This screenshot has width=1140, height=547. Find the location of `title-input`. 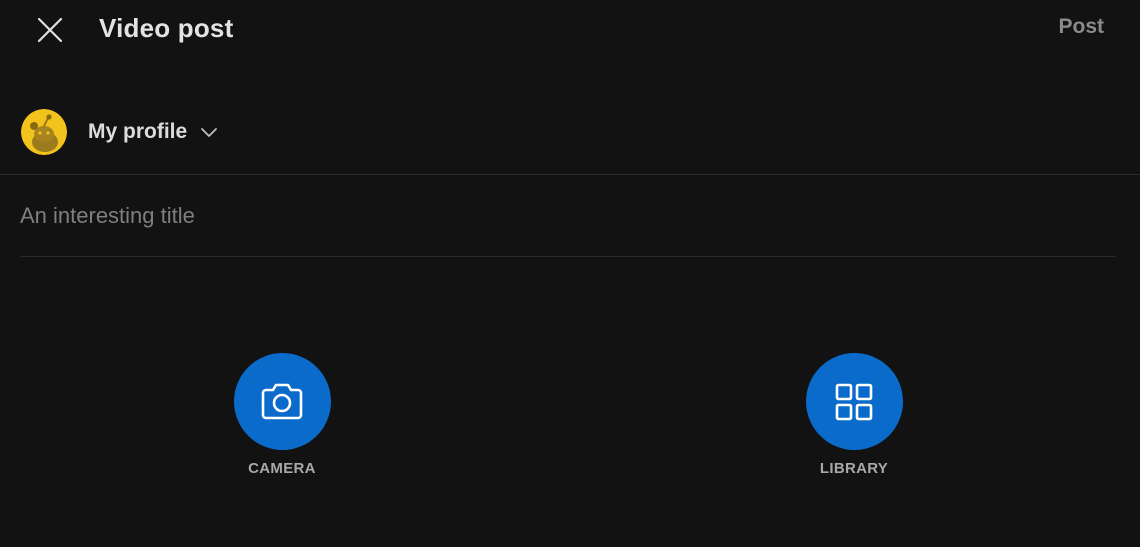

title-input is located at coordinates (568, 216).